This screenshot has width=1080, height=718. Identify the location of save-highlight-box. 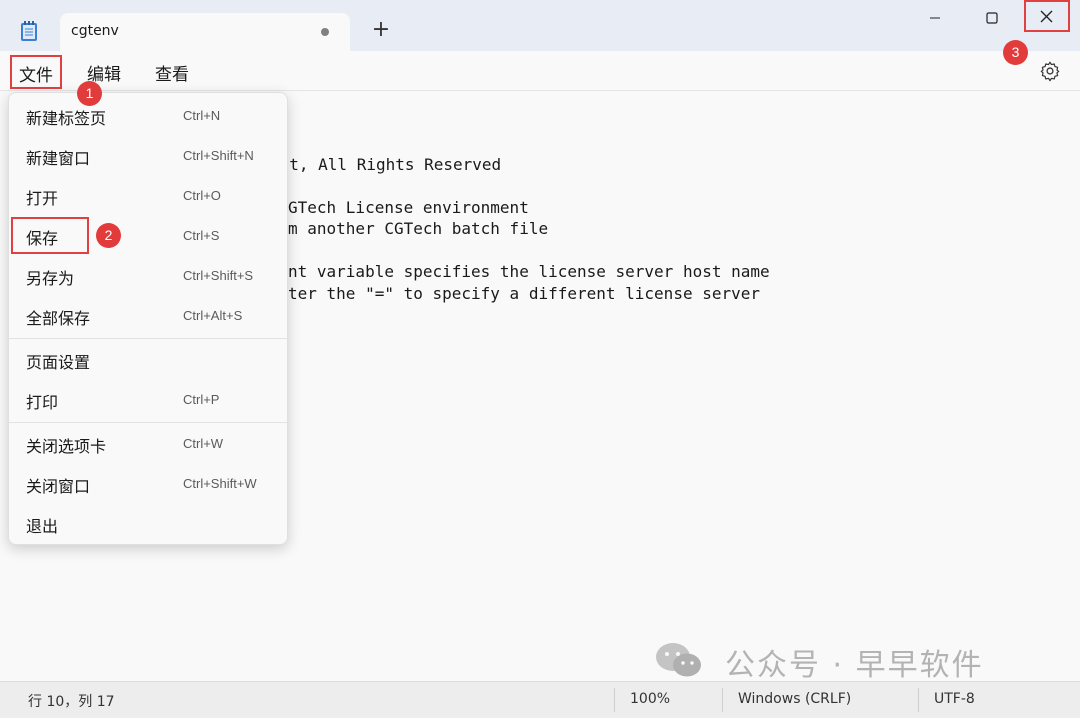
(50, 235).